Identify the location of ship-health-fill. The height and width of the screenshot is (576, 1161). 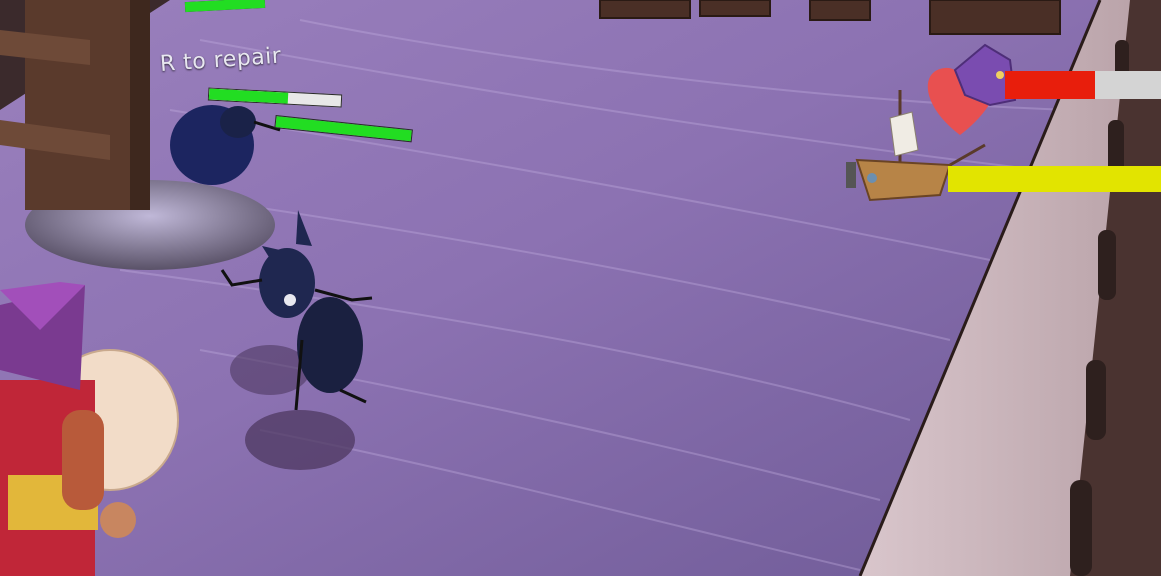
(1054, 179).